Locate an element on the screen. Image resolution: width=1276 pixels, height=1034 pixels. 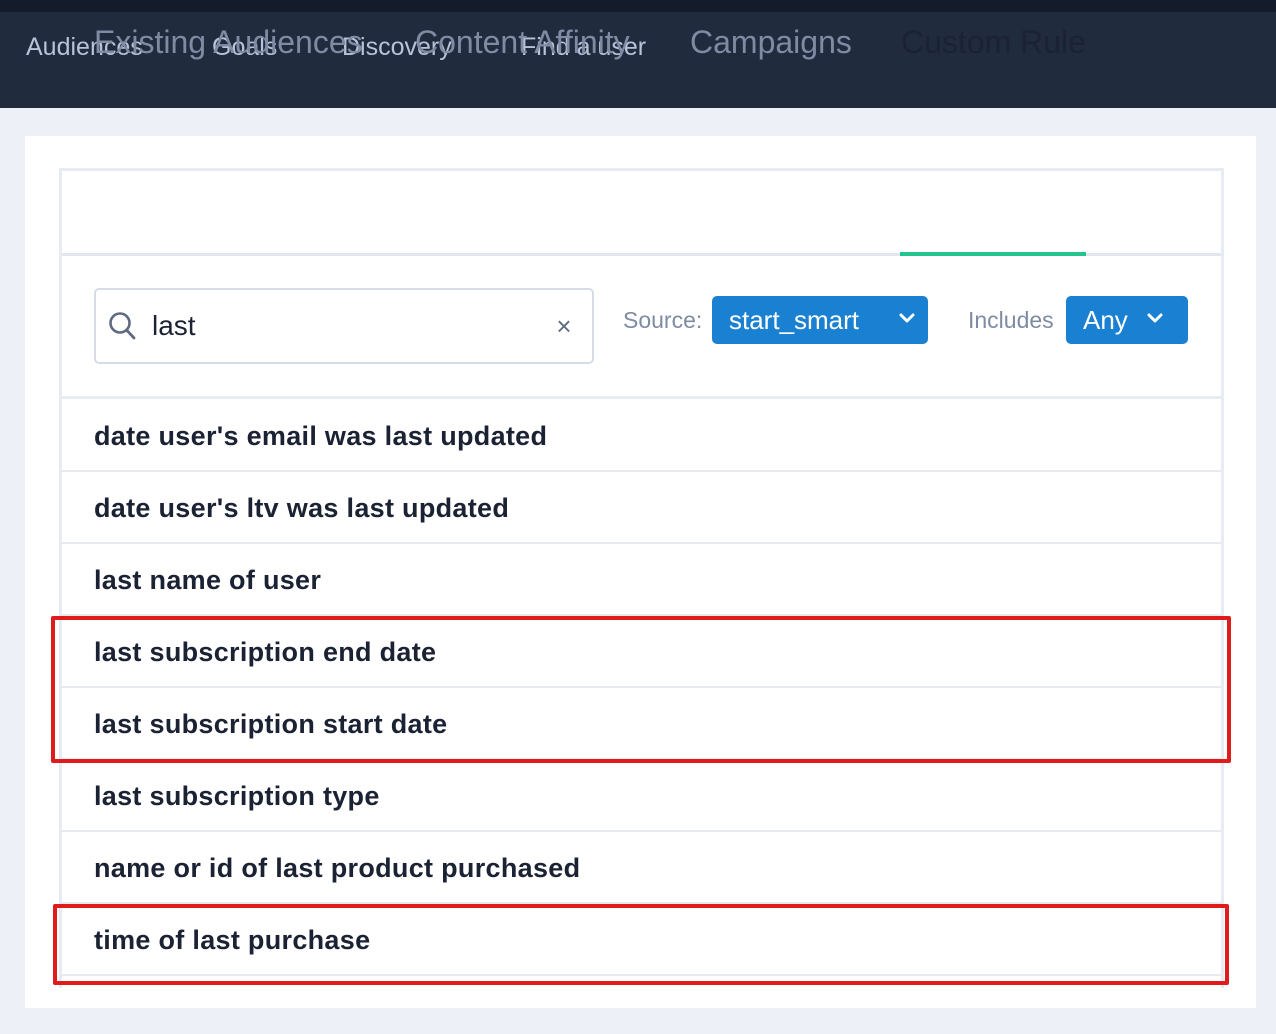
result-item: date user's ltv was last updated is located at coordinates (641, 508).